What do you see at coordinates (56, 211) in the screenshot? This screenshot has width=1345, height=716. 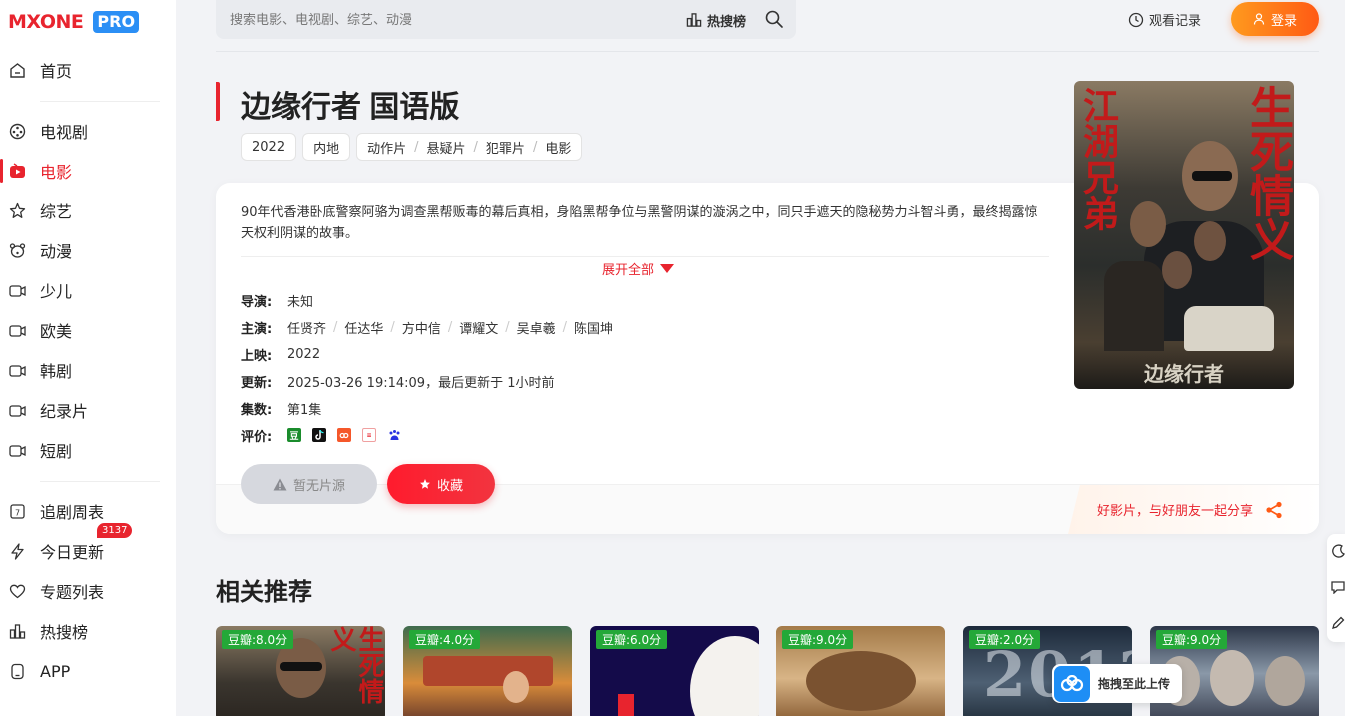 I see `nav-label: 综艺` at bounding box center [56, 211].